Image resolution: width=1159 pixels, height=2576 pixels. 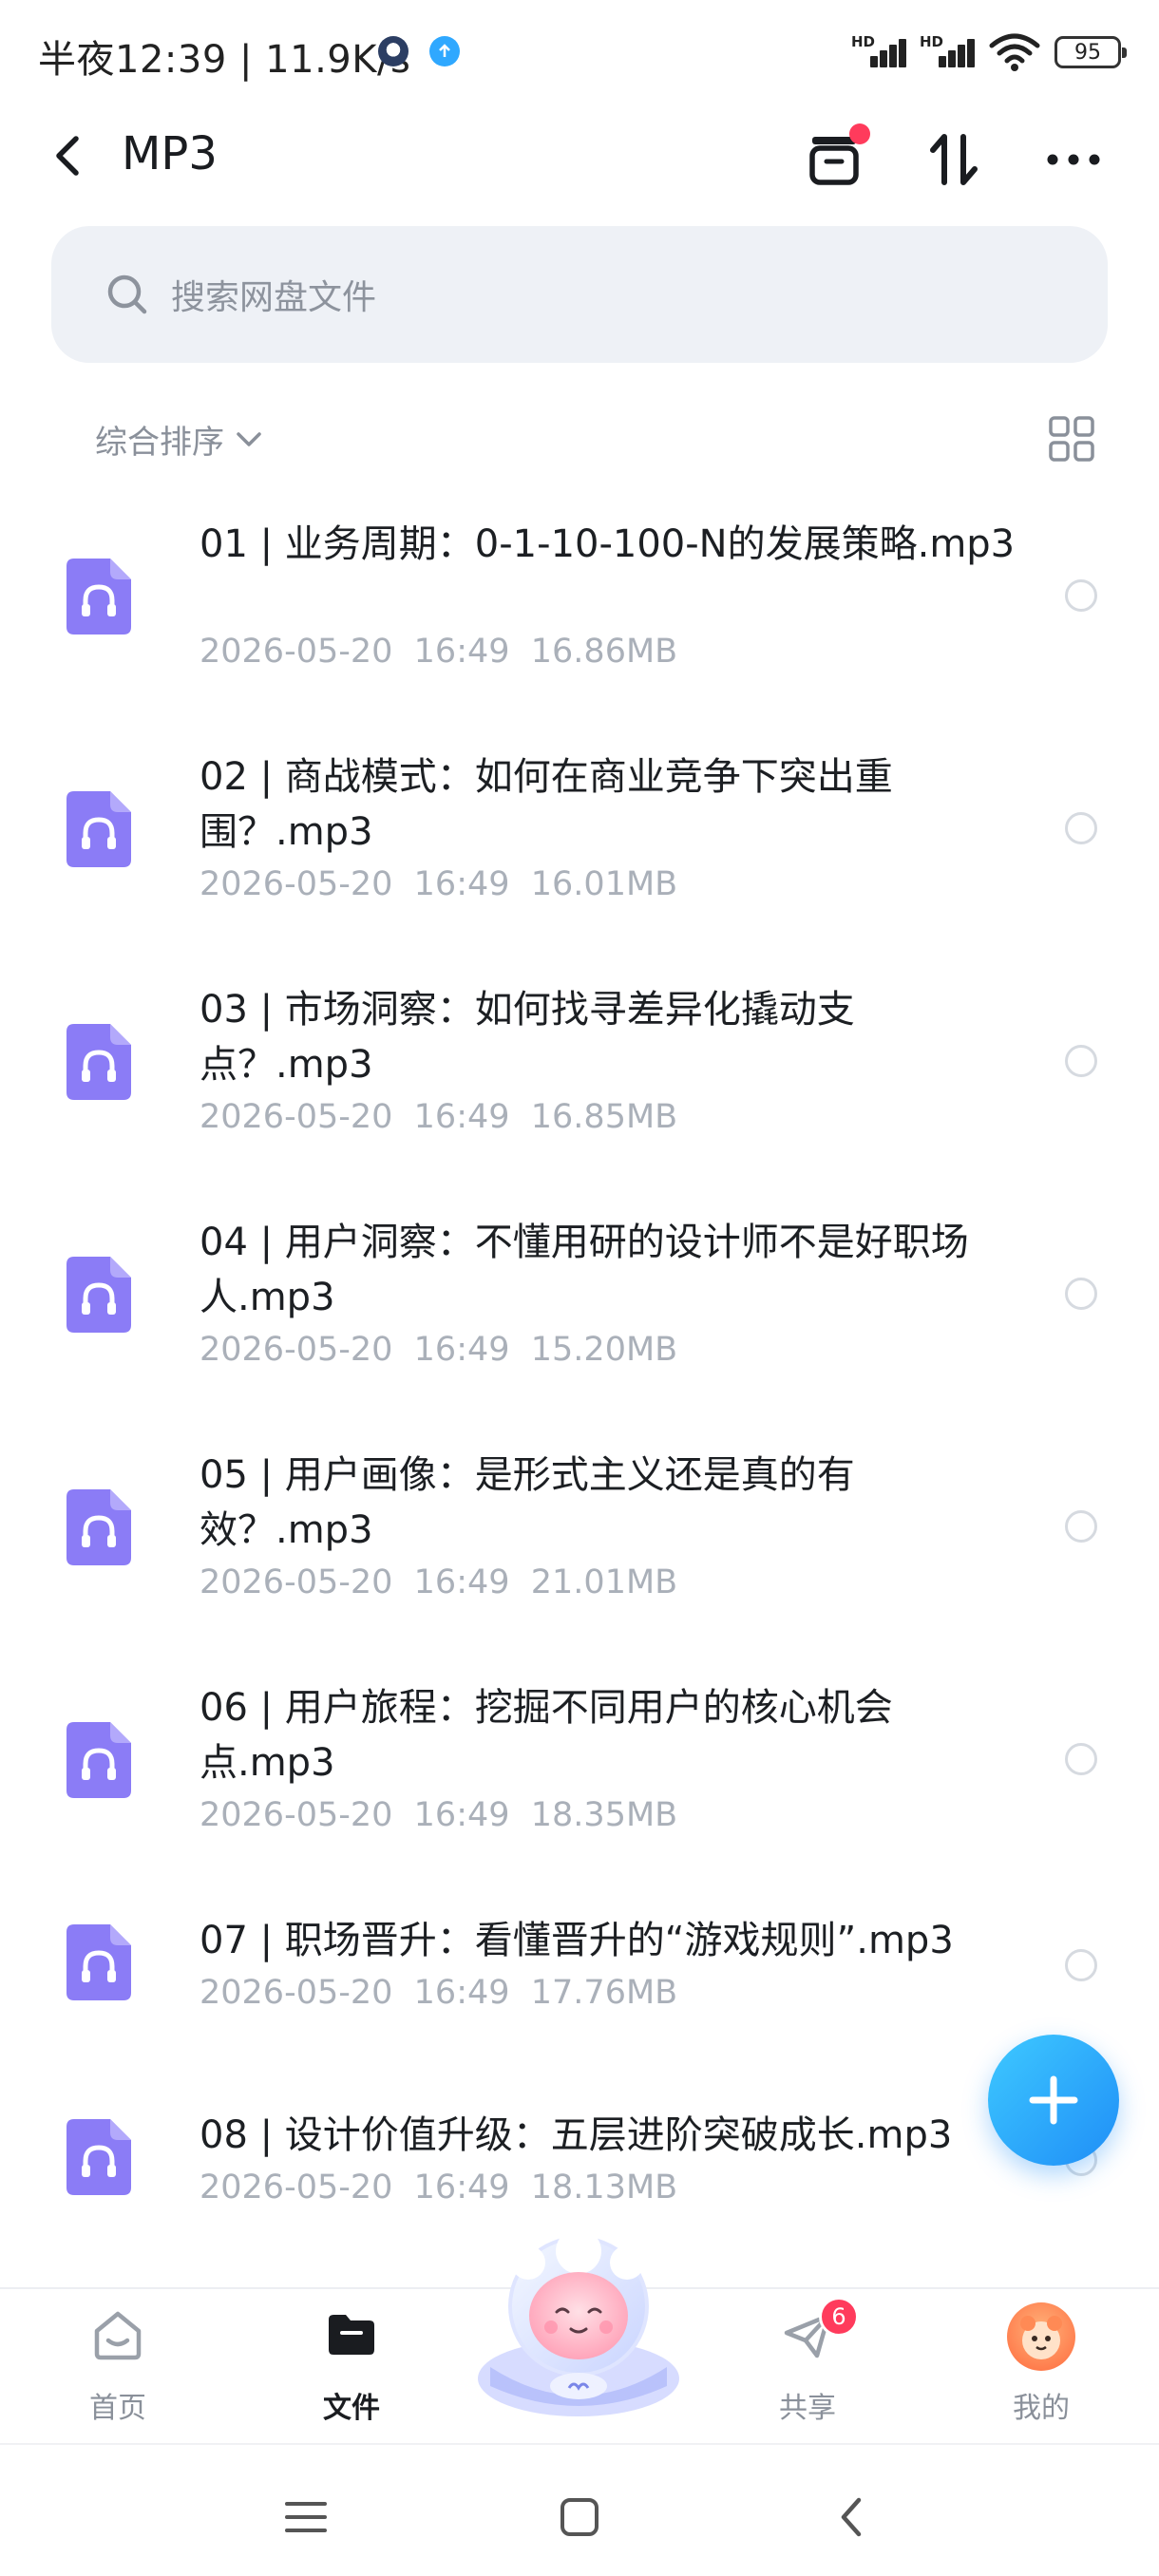 I want to click on top-app-bar: MP3, so click(x=579, y=156).